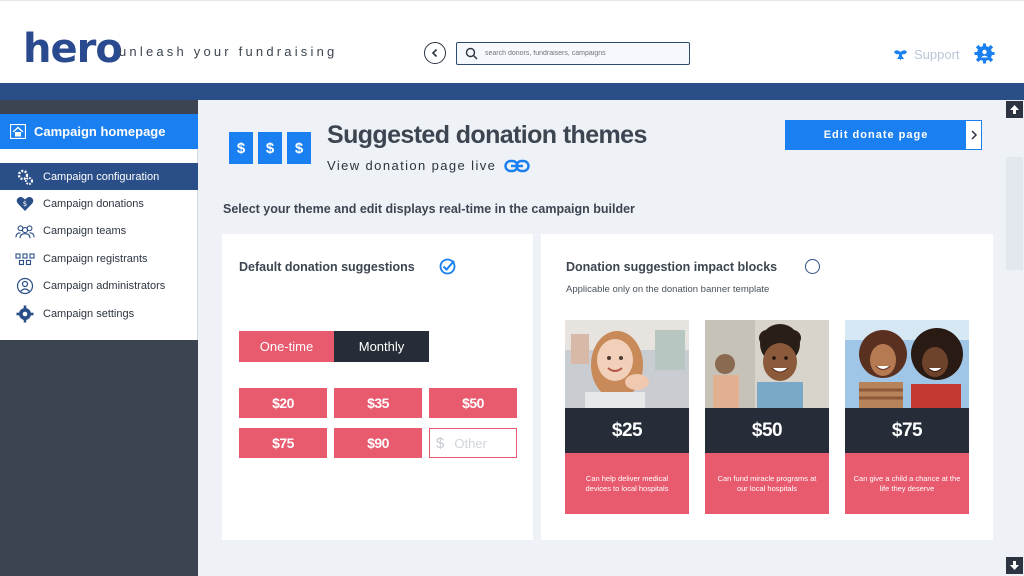  I want to click on other-placeholder: Other, so click(470, 443).